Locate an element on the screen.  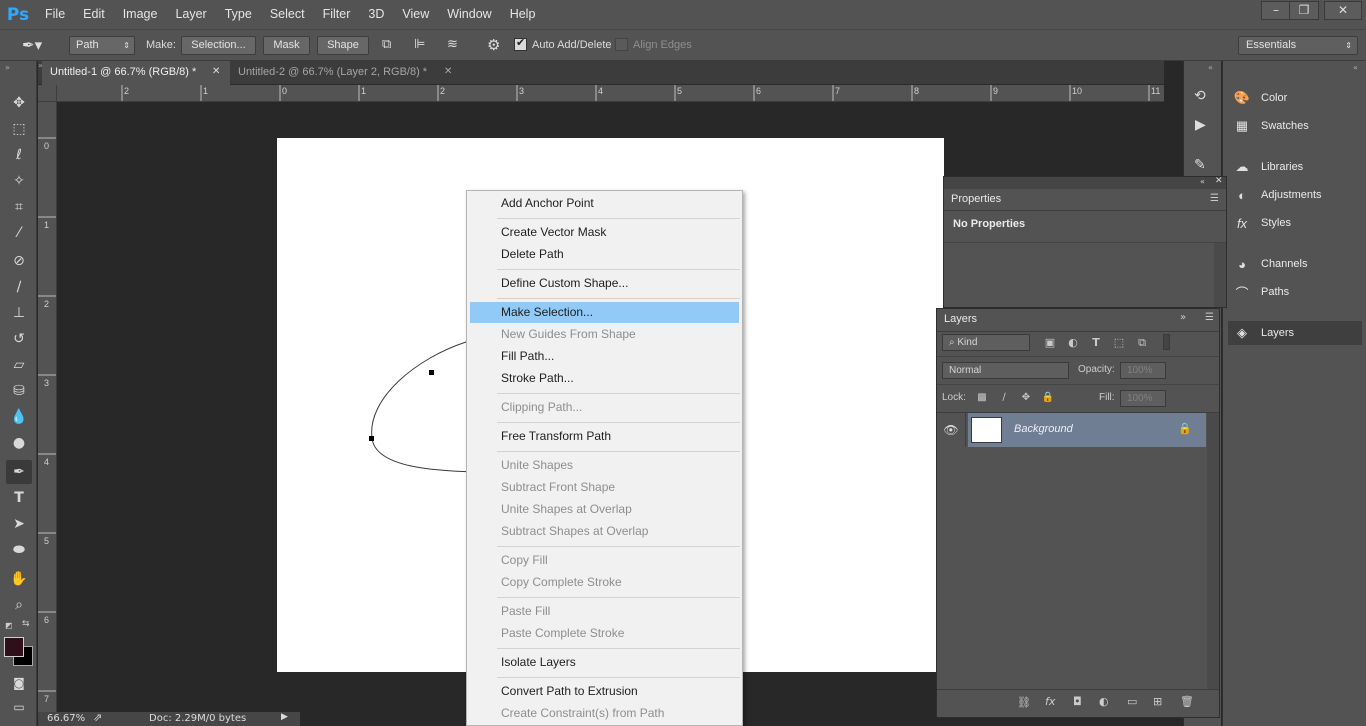
zoom-level: 66.67% is located at coordinates (66, 718).